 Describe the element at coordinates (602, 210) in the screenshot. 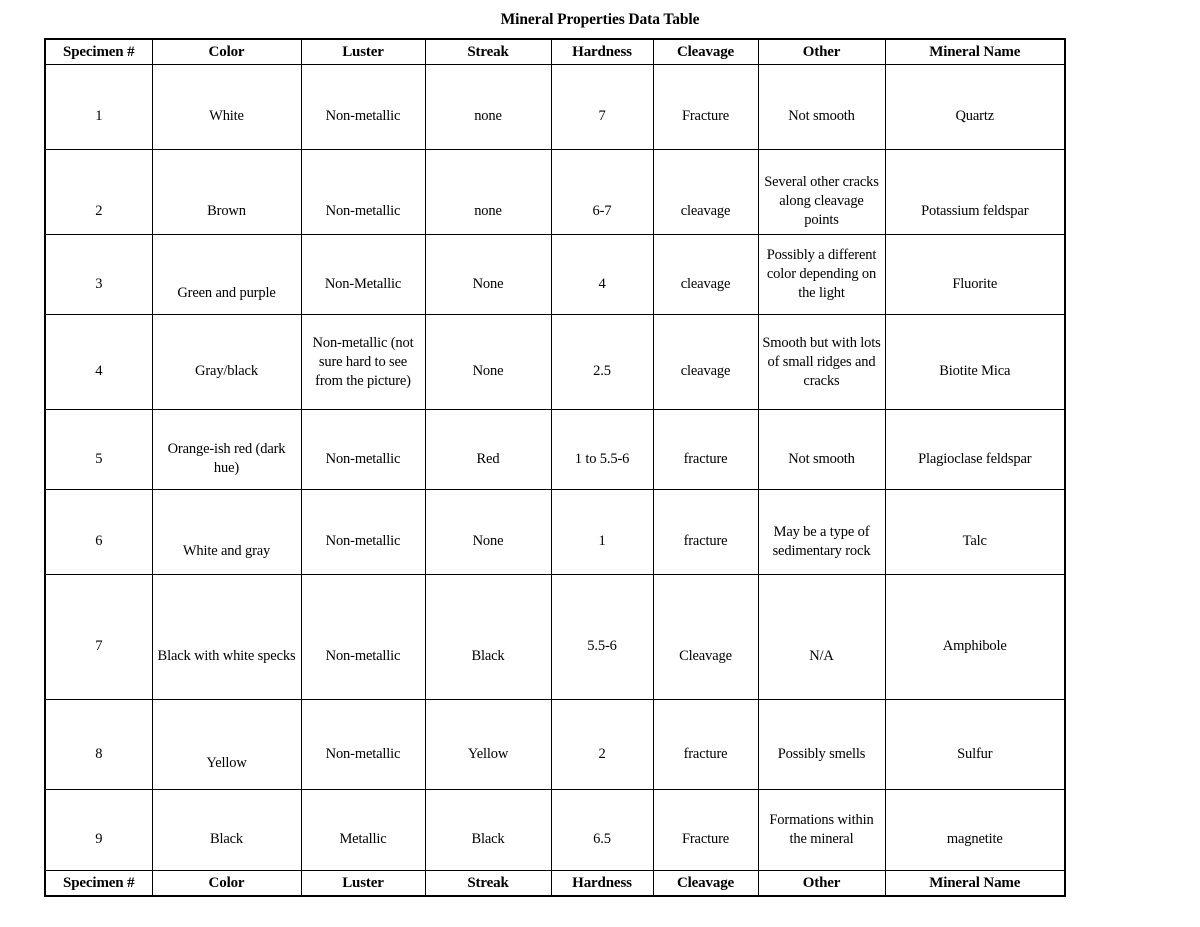

I see `cell-text: 6-7` at that location.